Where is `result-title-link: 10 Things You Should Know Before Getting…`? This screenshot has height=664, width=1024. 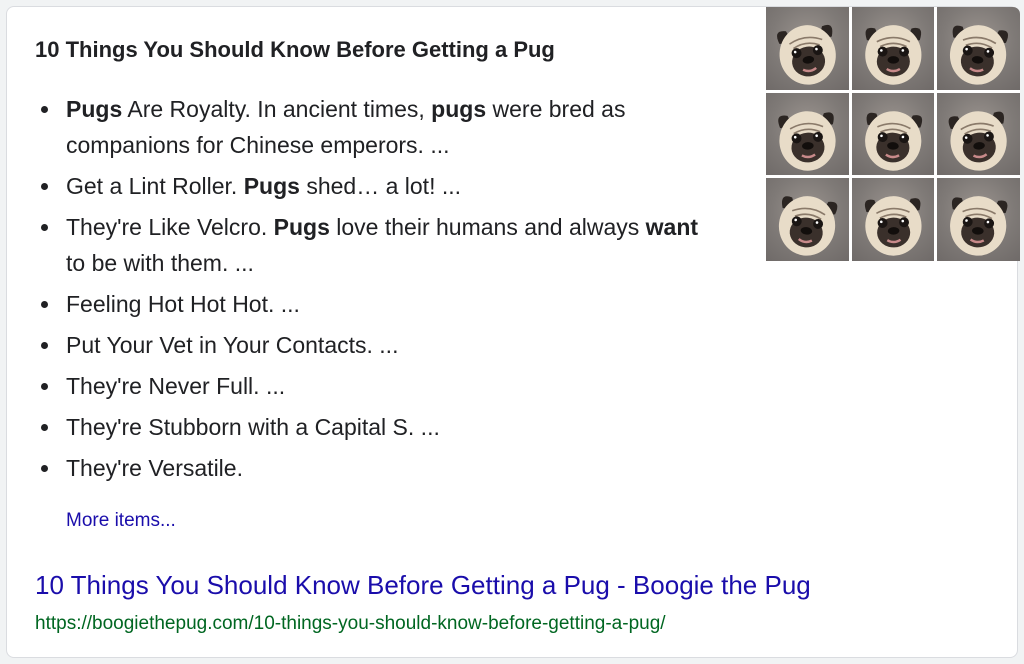 result-title-link: 10 Things You Should Know Before Getting… is located at coordinates (423, 585).